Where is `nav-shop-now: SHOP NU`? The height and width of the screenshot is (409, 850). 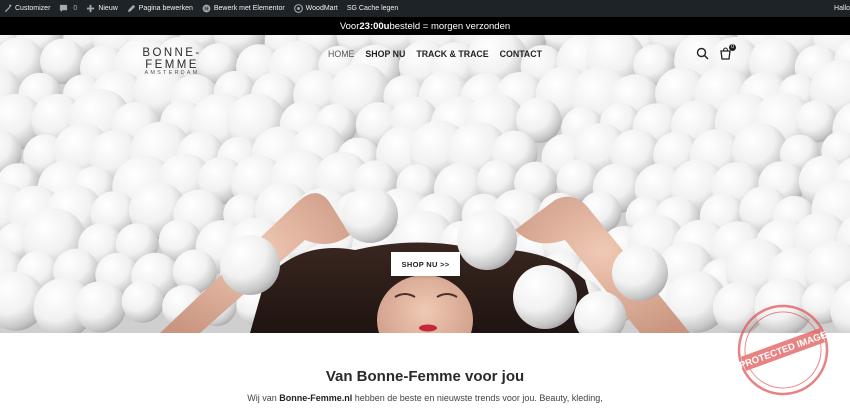 nav-shop-now: SHOP NU is located at coordinates (385, 54).